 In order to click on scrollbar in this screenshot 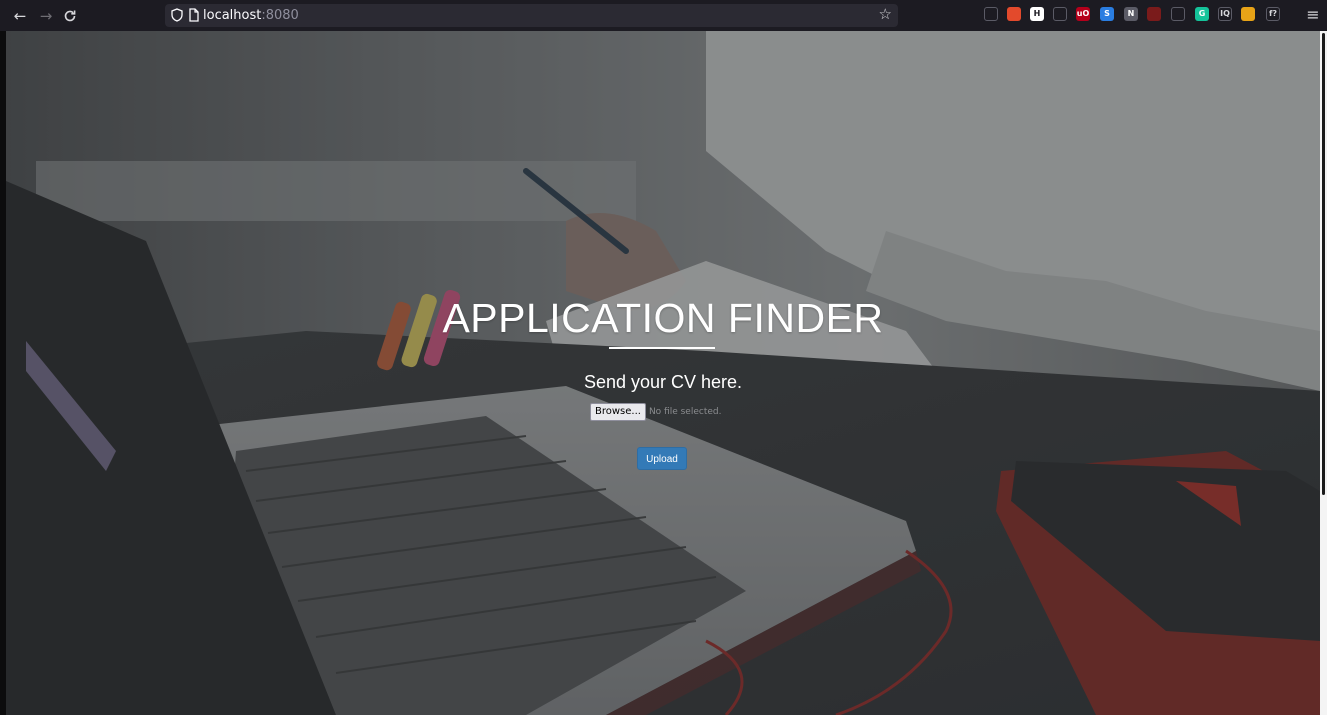, I will do `click(1323, 373)`.